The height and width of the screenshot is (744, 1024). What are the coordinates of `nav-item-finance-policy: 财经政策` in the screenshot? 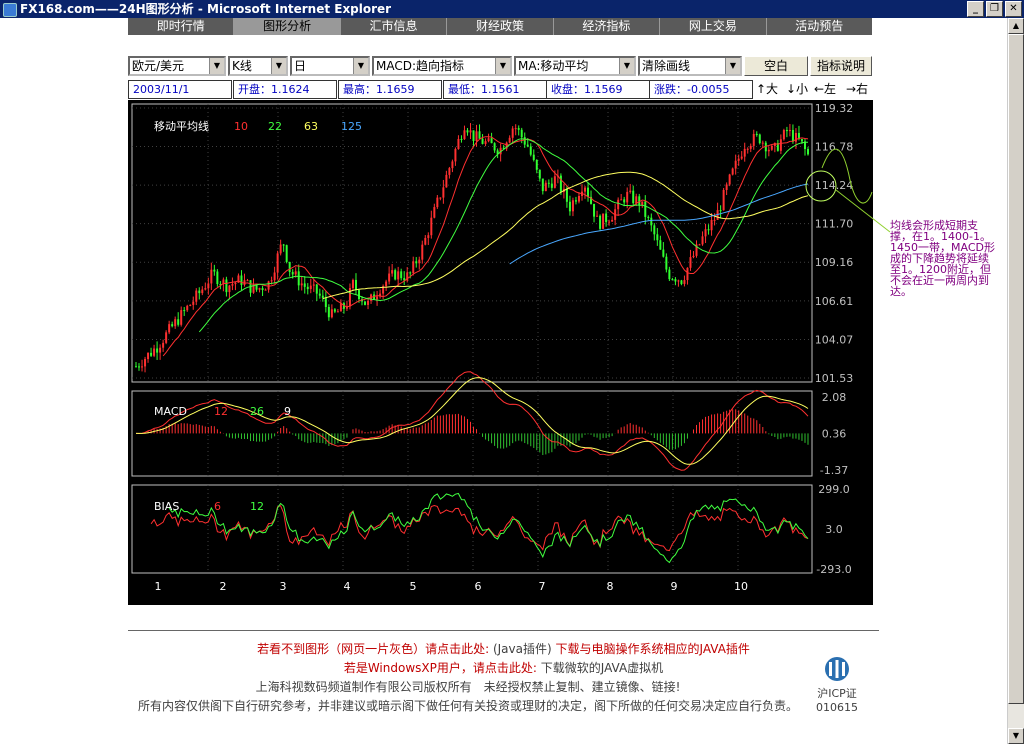 It's located at (500, 26).